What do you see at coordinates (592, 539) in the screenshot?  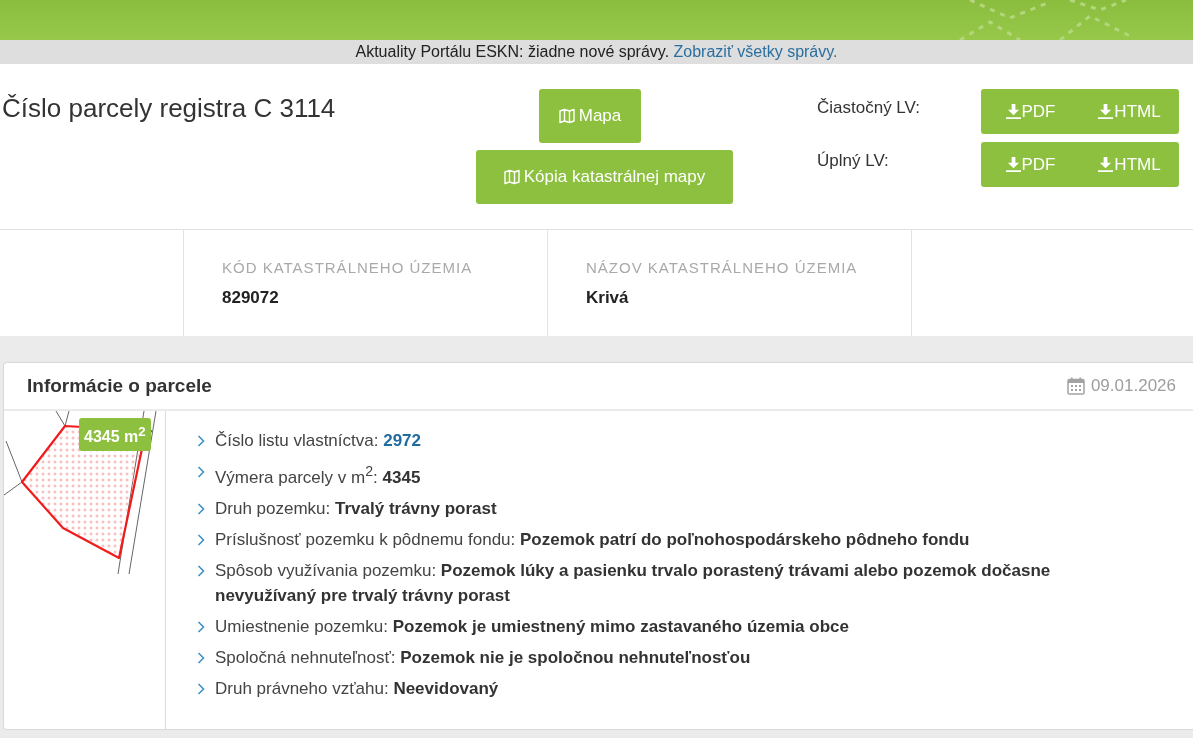 I see `info-item: Príslušnosť pozemku k pôdnemu fondu: Pozemok patrí do poľnohospodárskeho pôdneho fondu` at bounding box center [592, 539].